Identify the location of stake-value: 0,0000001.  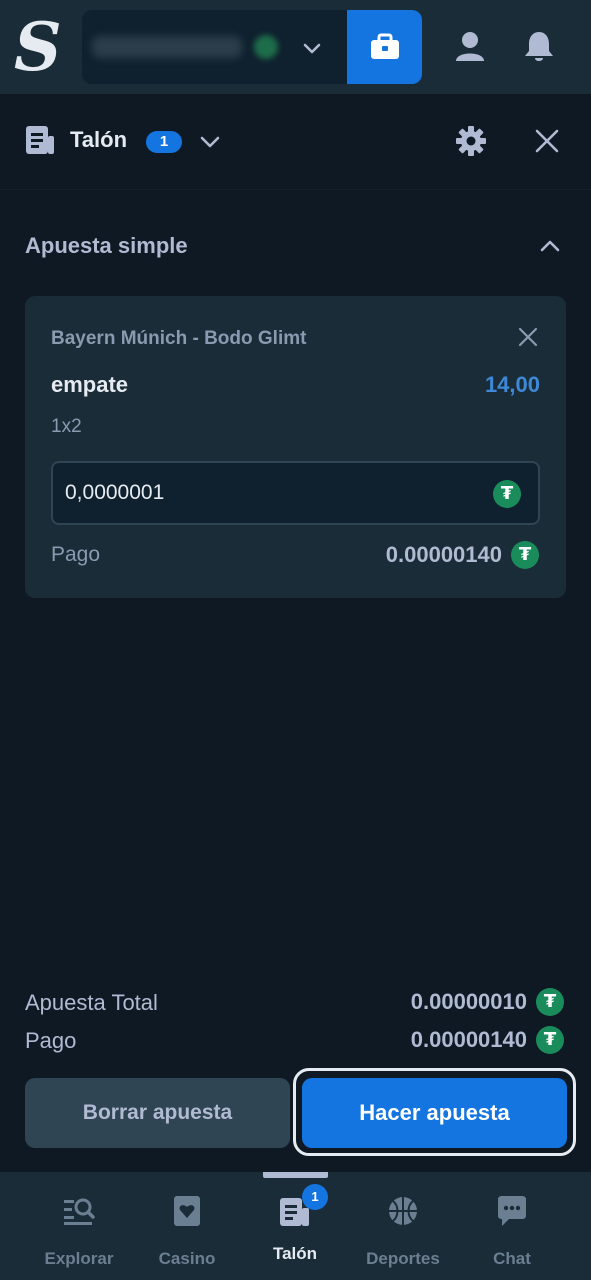
(114, 493).